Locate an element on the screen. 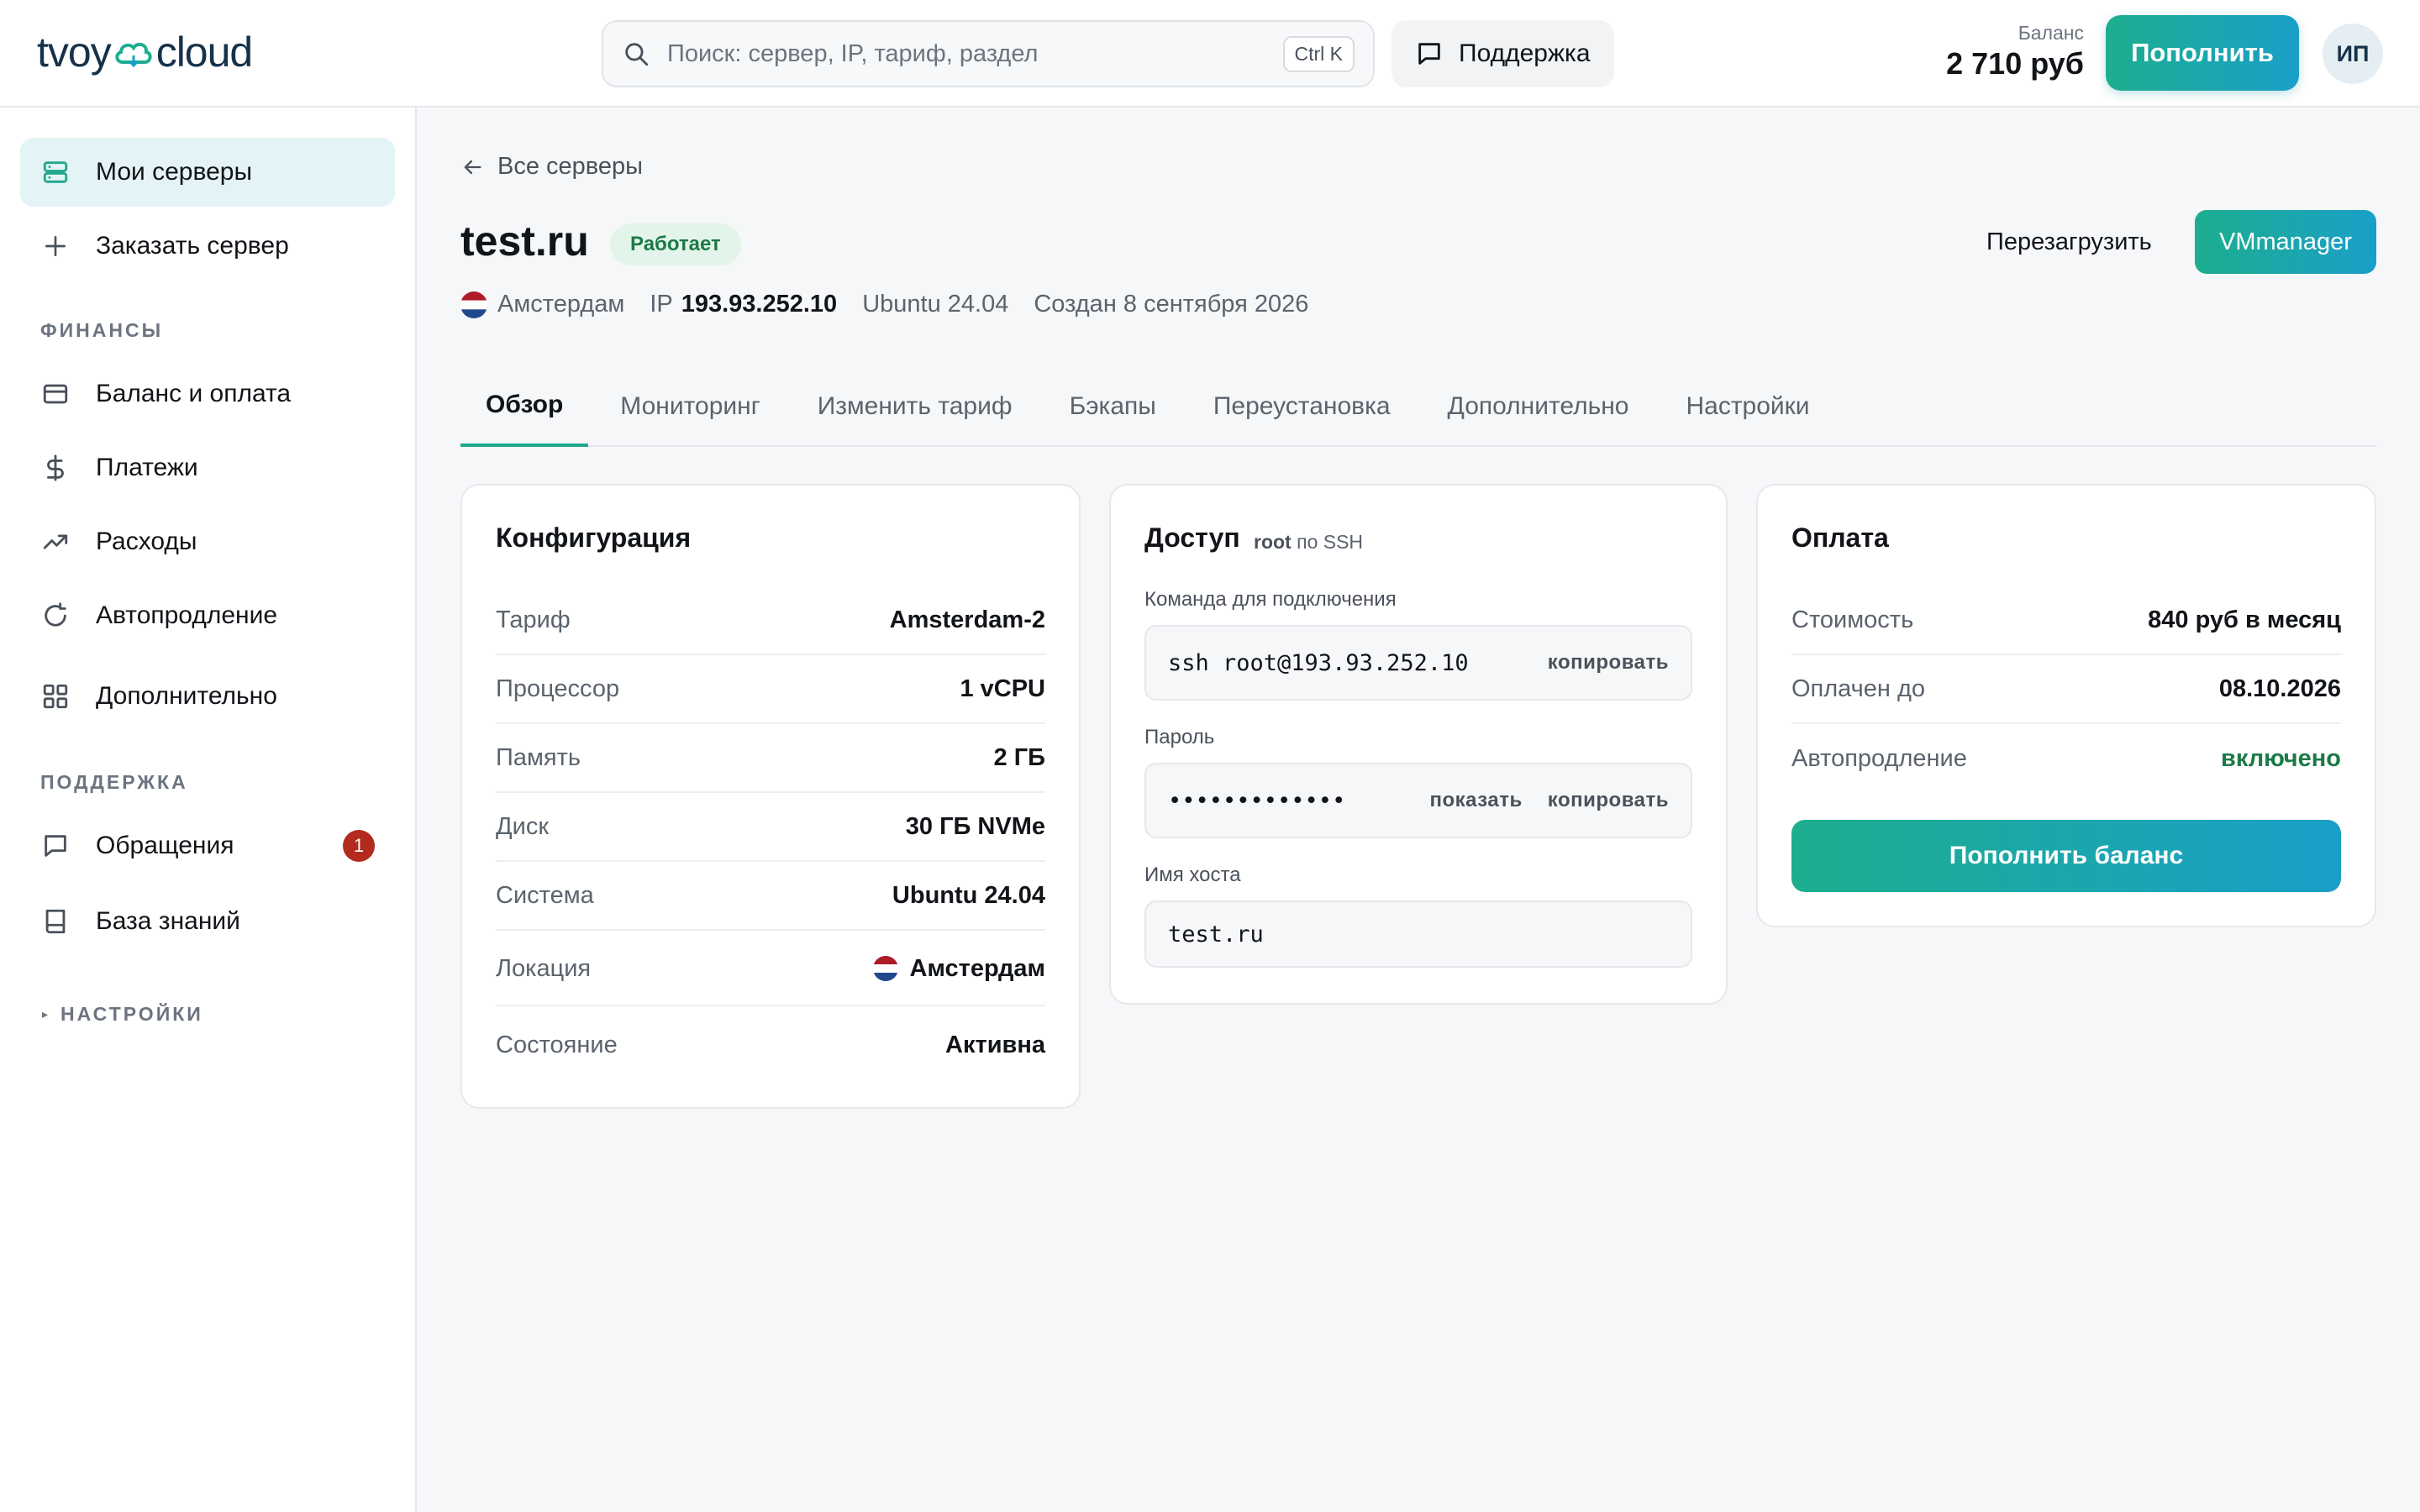  grid-icon is located at coordinates (55, 696).